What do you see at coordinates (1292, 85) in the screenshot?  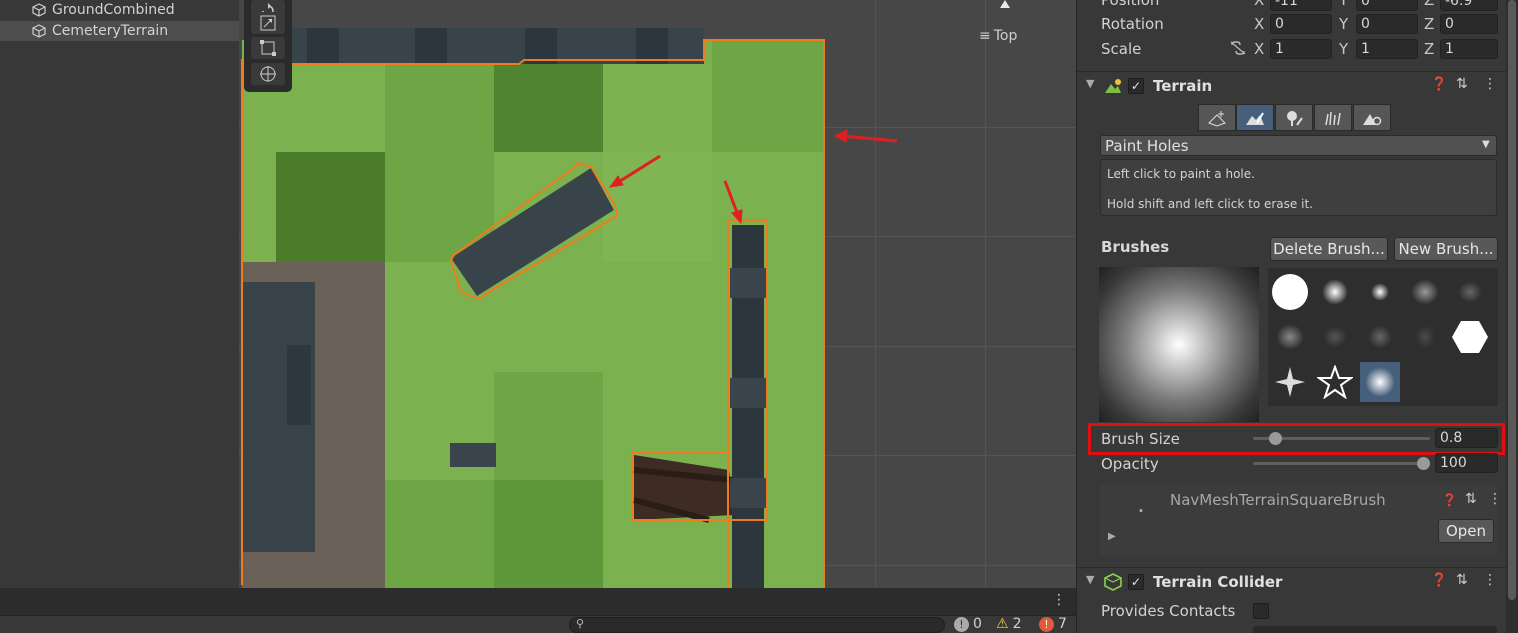 I see `terrain-component-header: ▼ ✓ Terrain ❓ ⇅ ⋮` at bounding box center [1292, 85].